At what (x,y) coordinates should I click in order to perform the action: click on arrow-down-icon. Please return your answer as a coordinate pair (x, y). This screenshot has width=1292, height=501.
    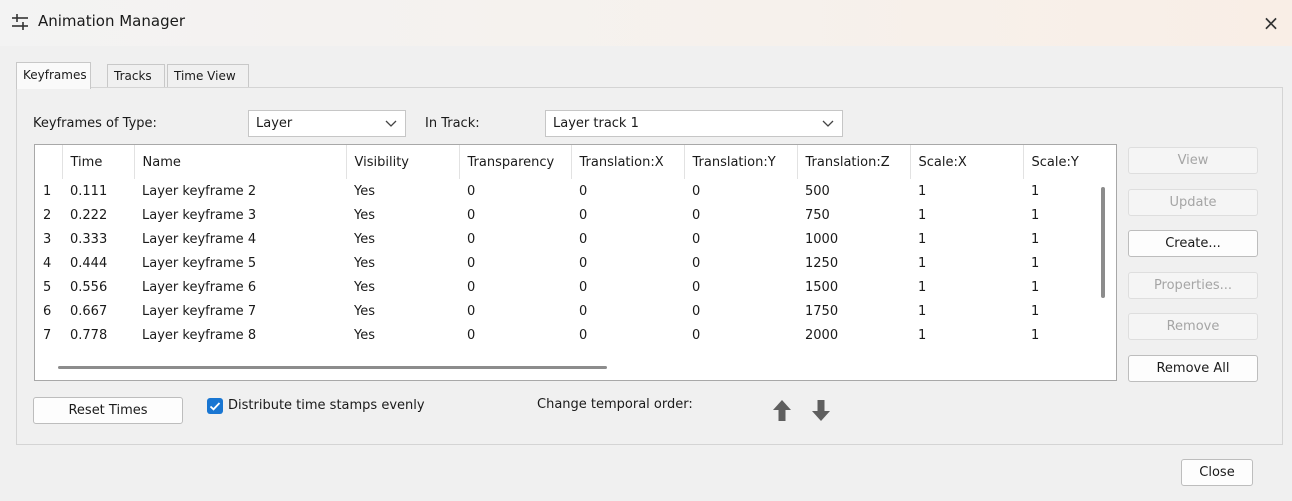
    Looking at the image, I should click on (821, 411).